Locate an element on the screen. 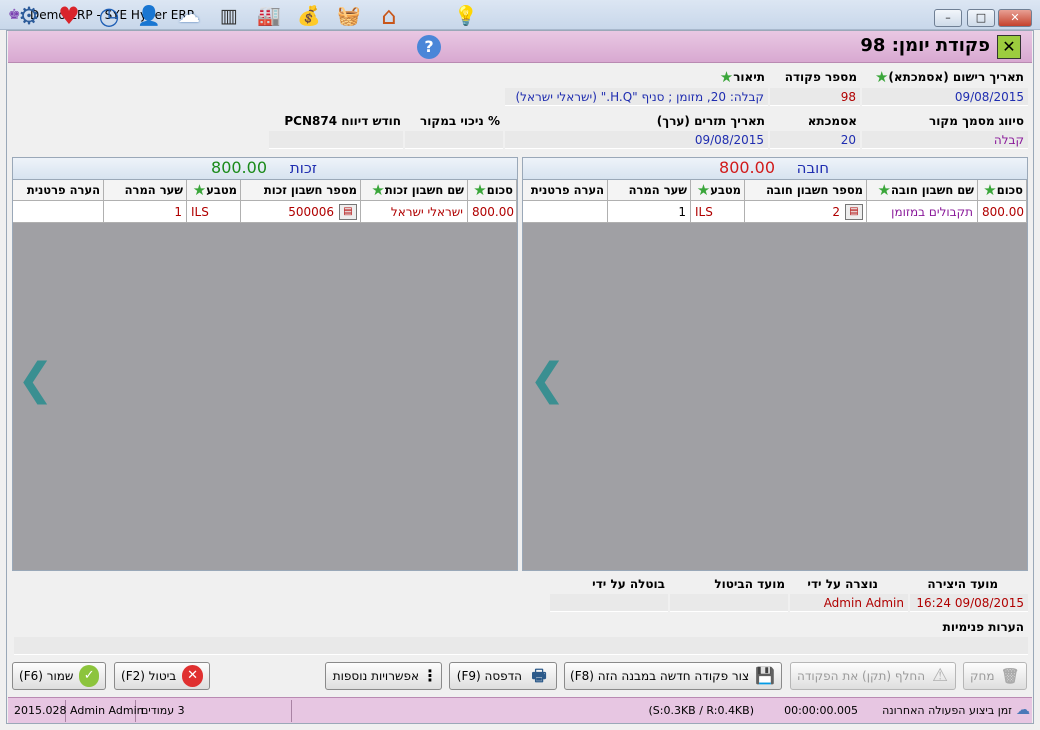  user-icon: 👤 is located at coordinates (149, 16).